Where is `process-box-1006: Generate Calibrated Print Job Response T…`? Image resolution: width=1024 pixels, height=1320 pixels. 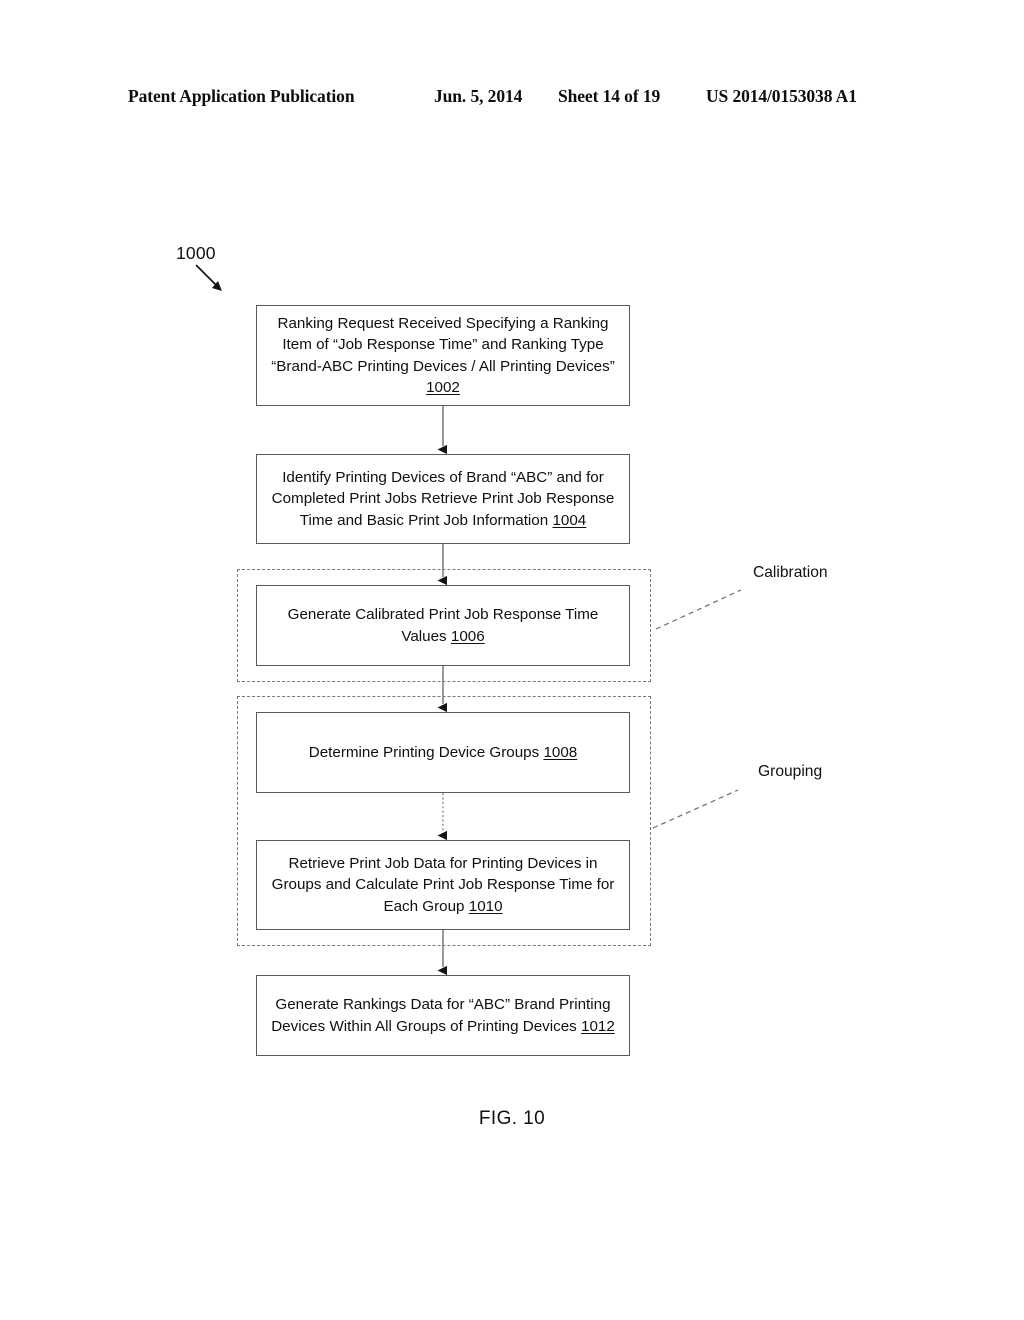
process-box-1006: Generate Calibrated Print Job Response T… is located at coordinates (443, 625).